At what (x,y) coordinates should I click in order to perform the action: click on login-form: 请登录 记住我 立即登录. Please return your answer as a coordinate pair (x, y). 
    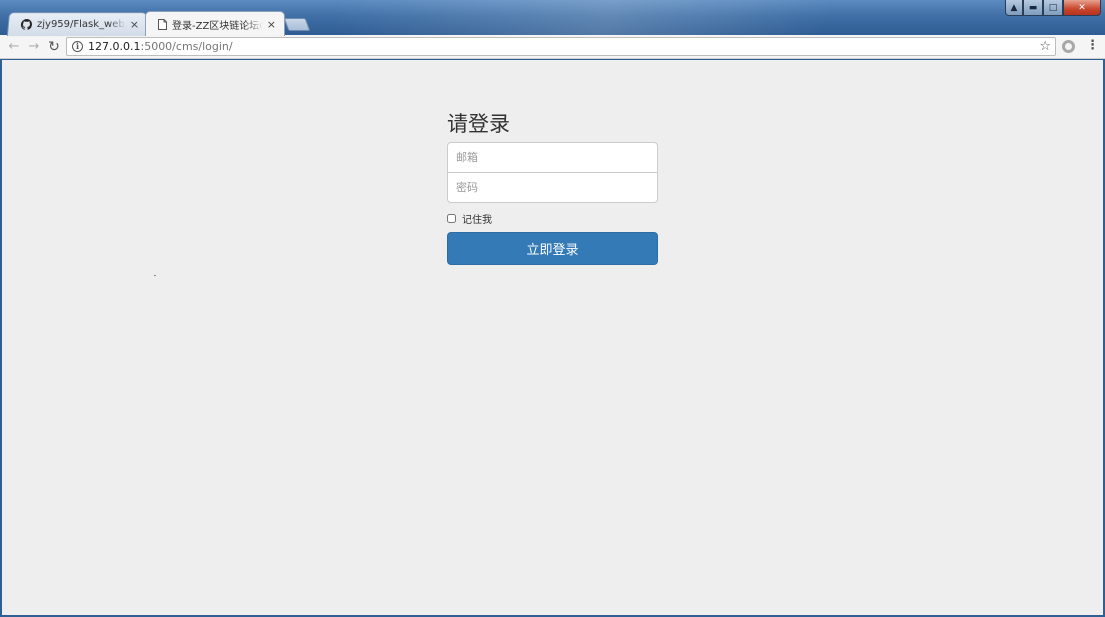
    Looking at the image, I should click on (552, 186).